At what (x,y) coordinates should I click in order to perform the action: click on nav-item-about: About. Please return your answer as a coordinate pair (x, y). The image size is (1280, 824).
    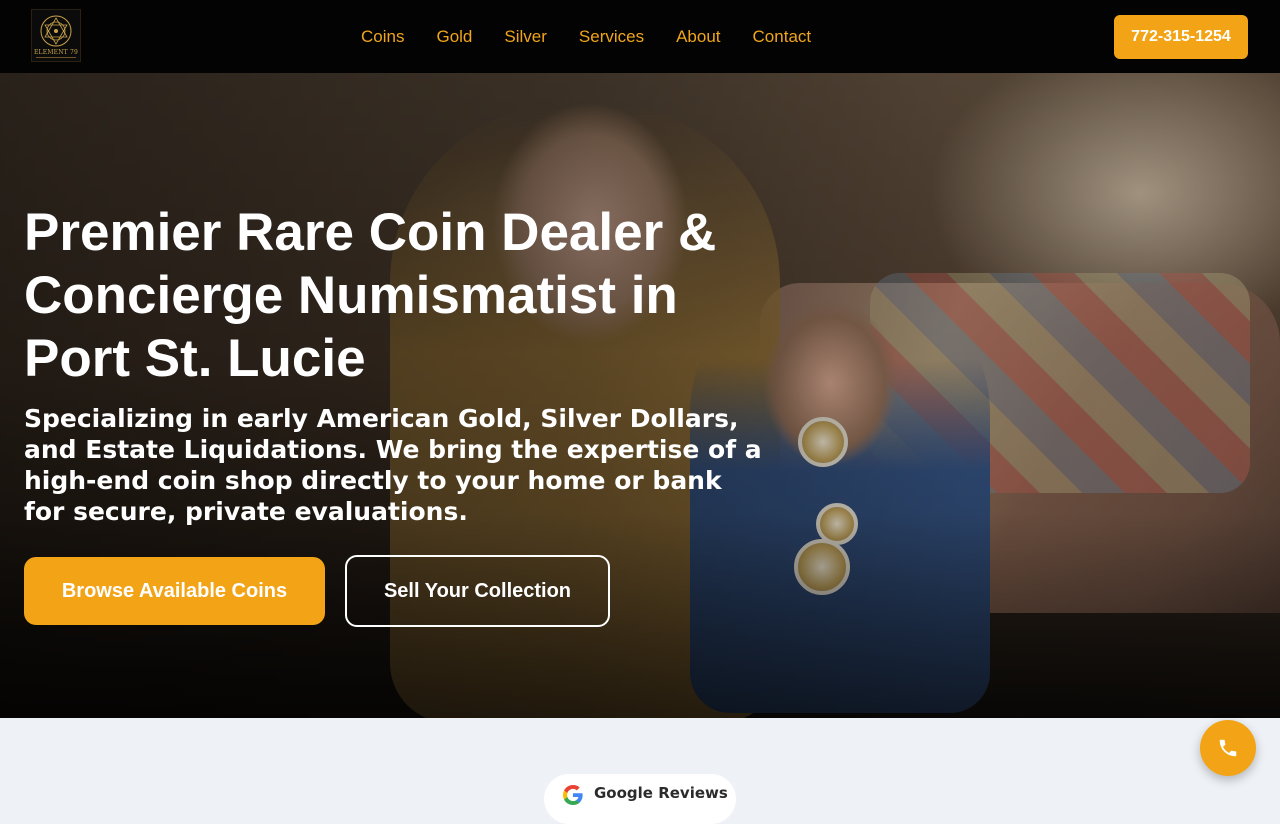
    Looking at the image, I should click on (698, 37).